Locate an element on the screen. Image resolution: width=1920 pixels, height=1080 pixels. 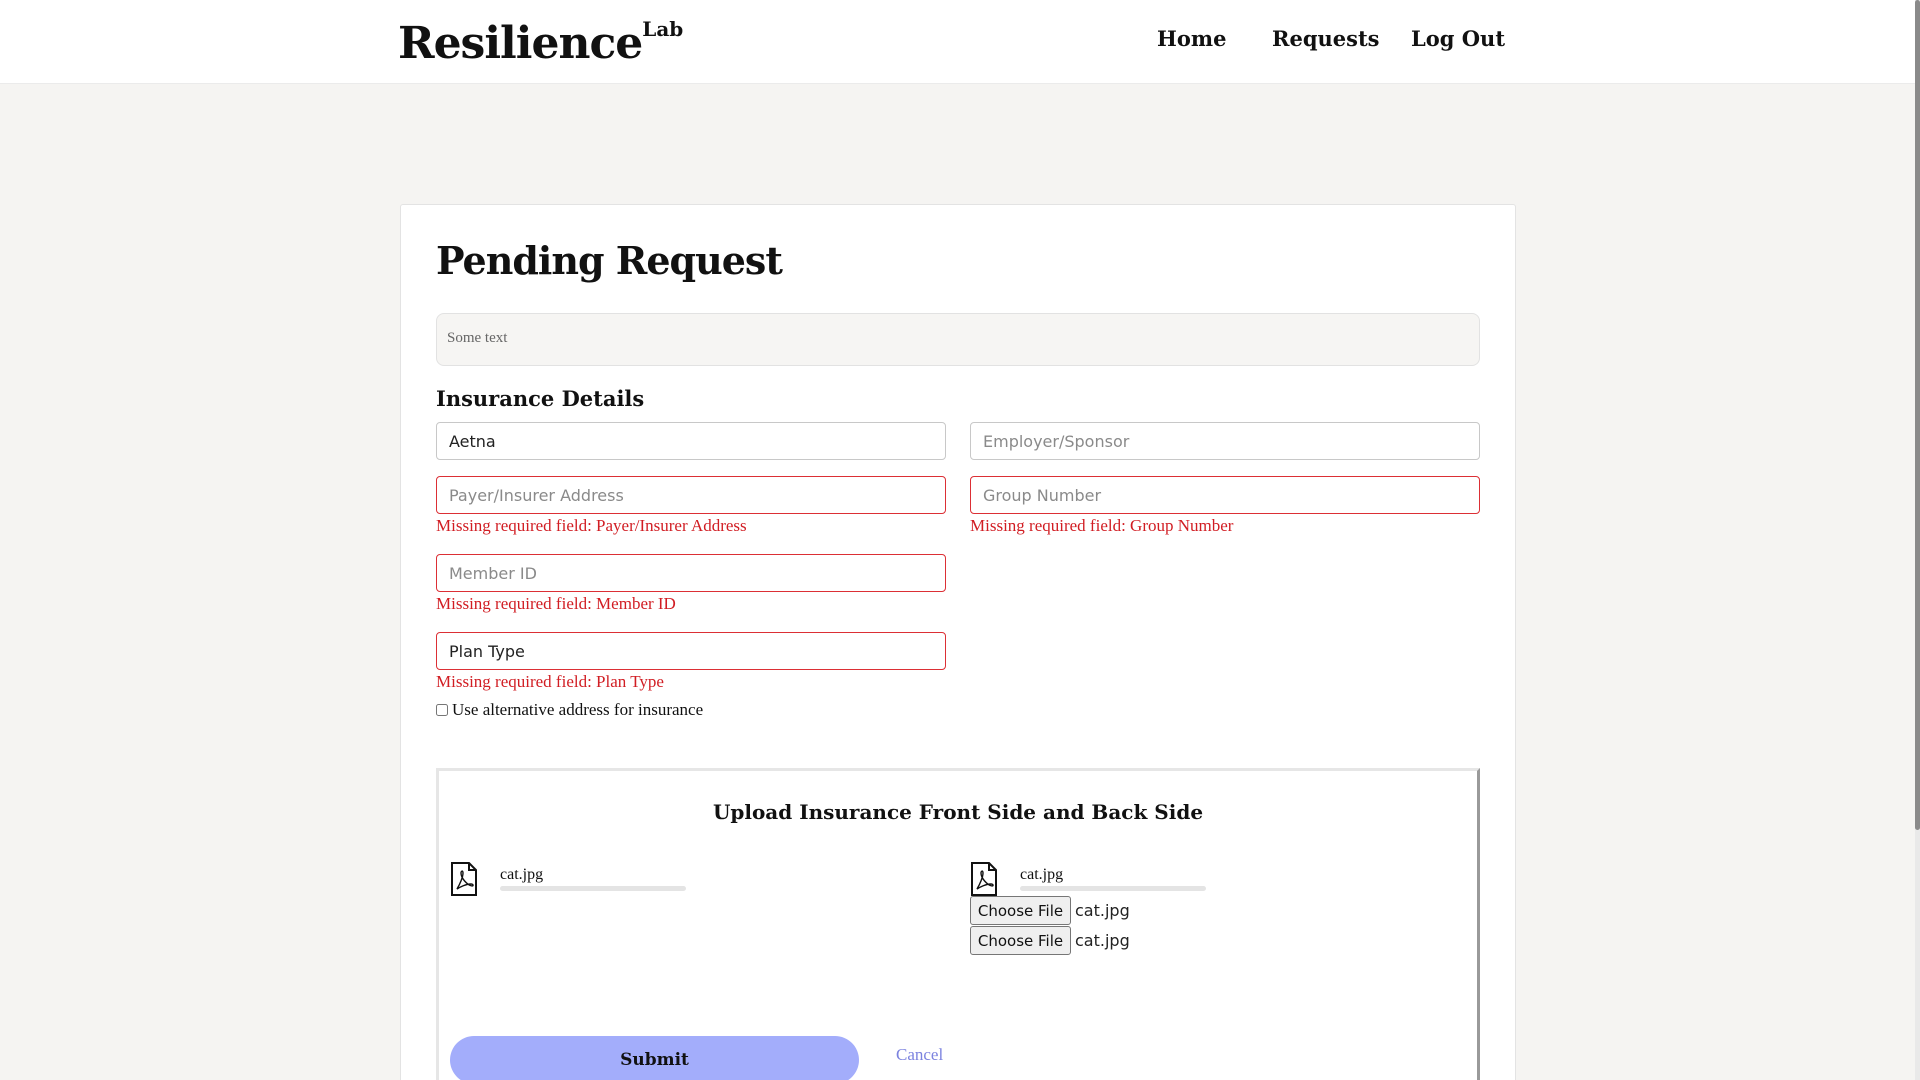
nav-logout-link: Log Out is located at coordinates (1458, 38).